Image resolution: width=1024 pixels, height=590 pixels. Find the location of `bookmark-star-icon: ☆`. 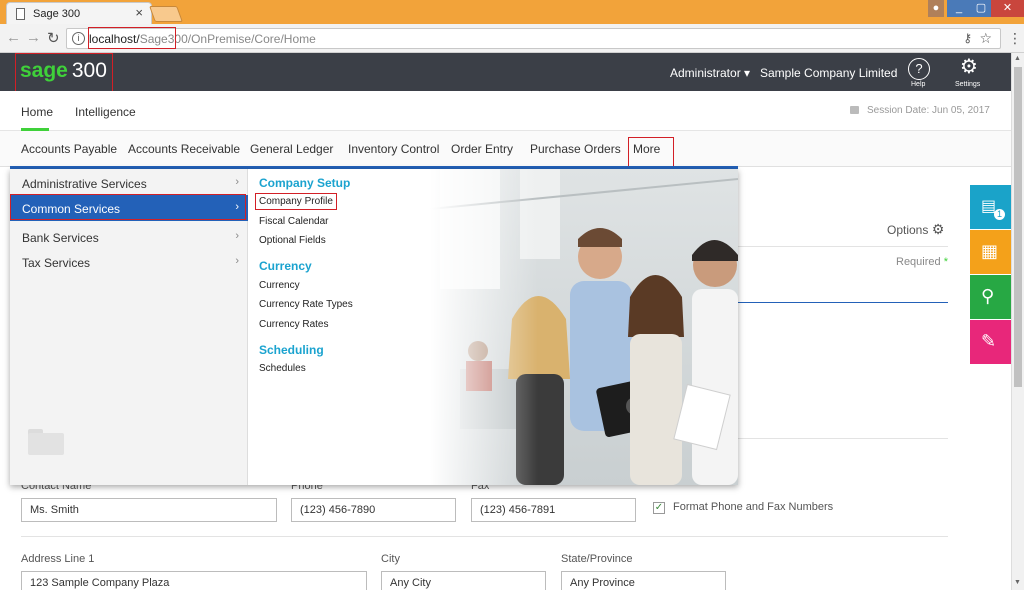

bookmark-star-icon: ☆ is located at coordinates (985, 38).